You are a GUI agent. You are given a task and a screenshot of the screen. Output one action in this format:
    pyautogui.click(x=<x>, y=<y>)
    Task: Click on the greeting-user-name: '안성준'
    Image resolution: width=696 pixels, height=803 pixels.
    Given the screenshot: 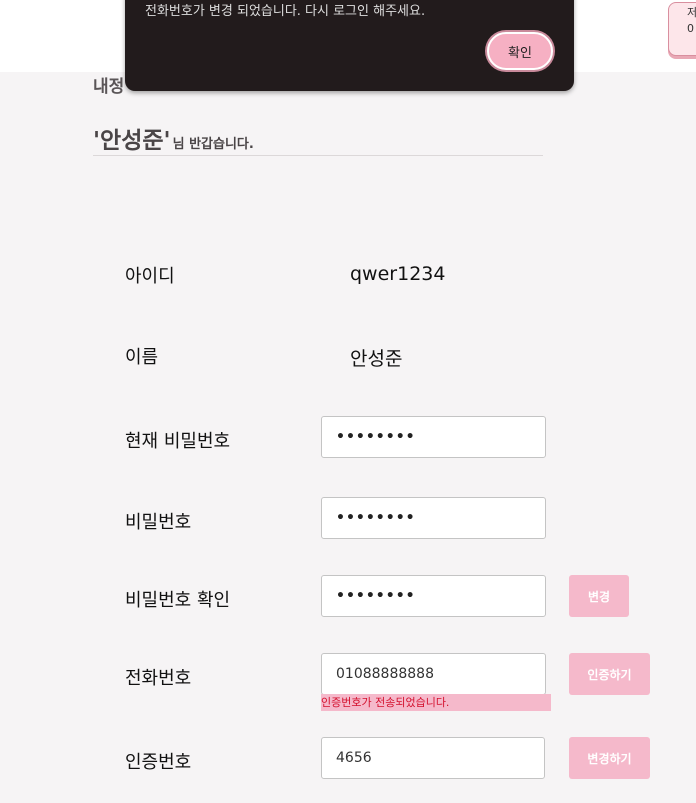 What is the action you would take?
    pyautogui.click(x=132, y=141)
    